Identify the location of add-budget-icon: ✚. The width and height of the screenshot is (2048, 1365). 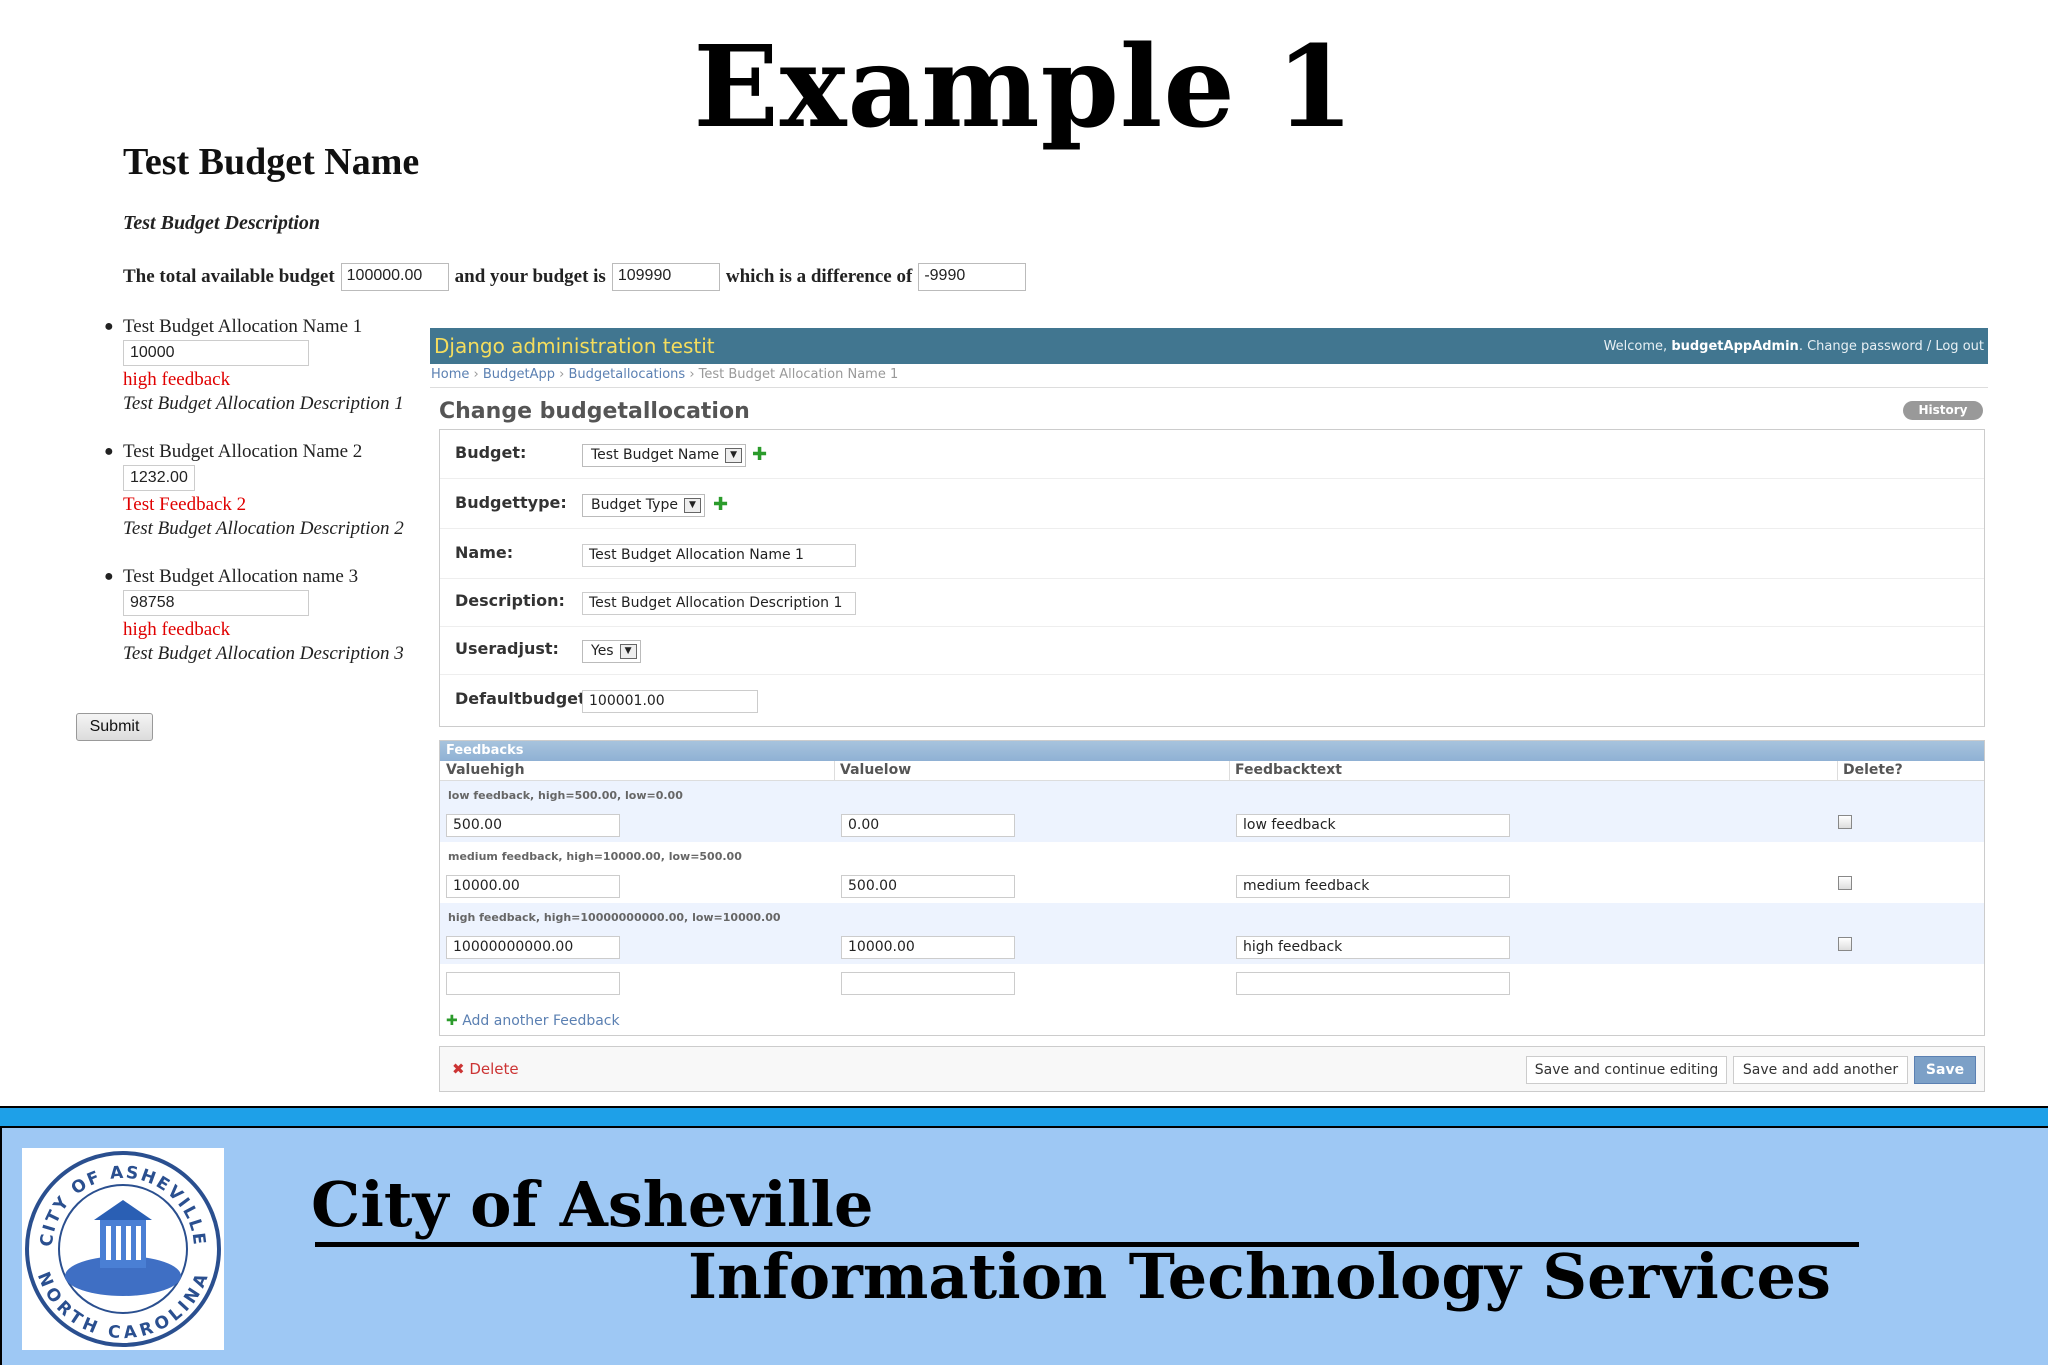
(759, 454).